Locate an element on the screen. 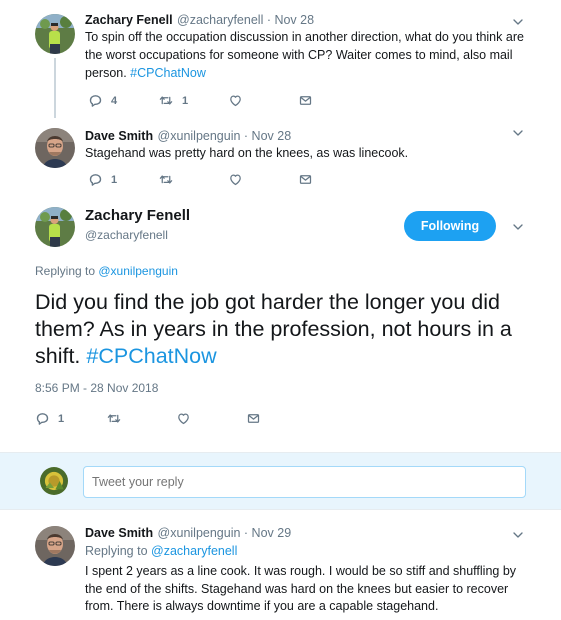 The image size is (561, 620). reply-input is located at coordinates (304, 482).